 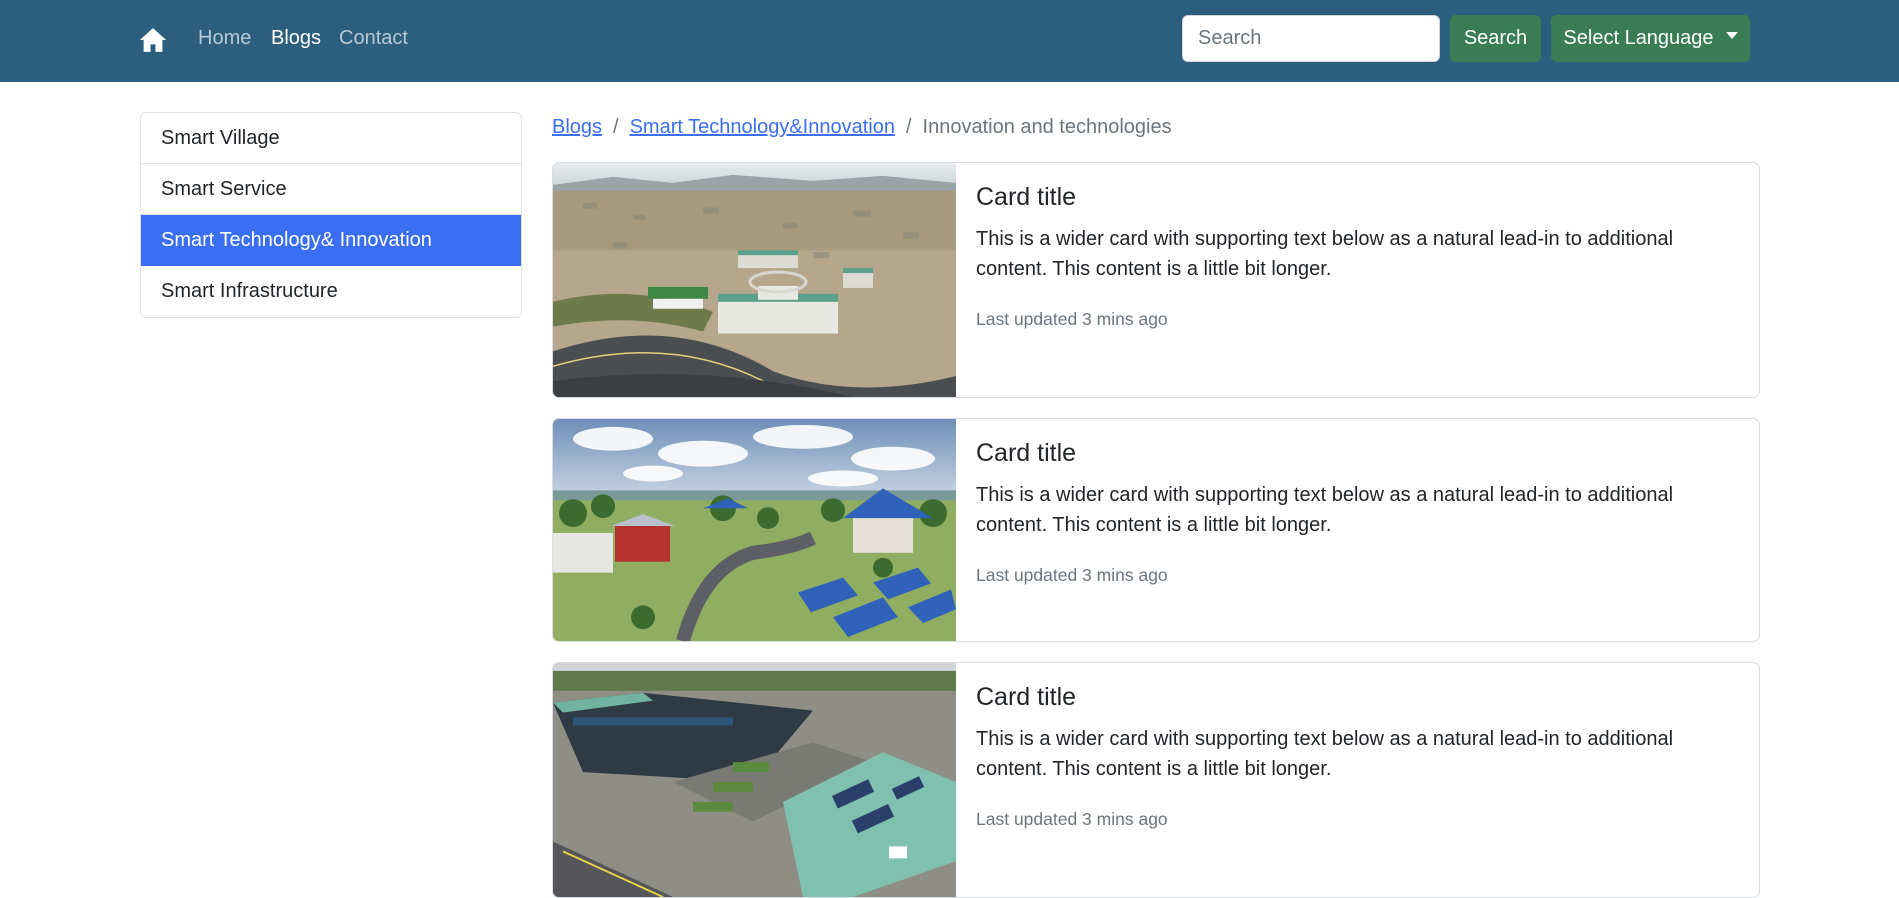 What do you see at coordinates (331, 189) in the screenshot?
I see `category-item-smart-service: Smart Service` at bounding box center [331, 189].